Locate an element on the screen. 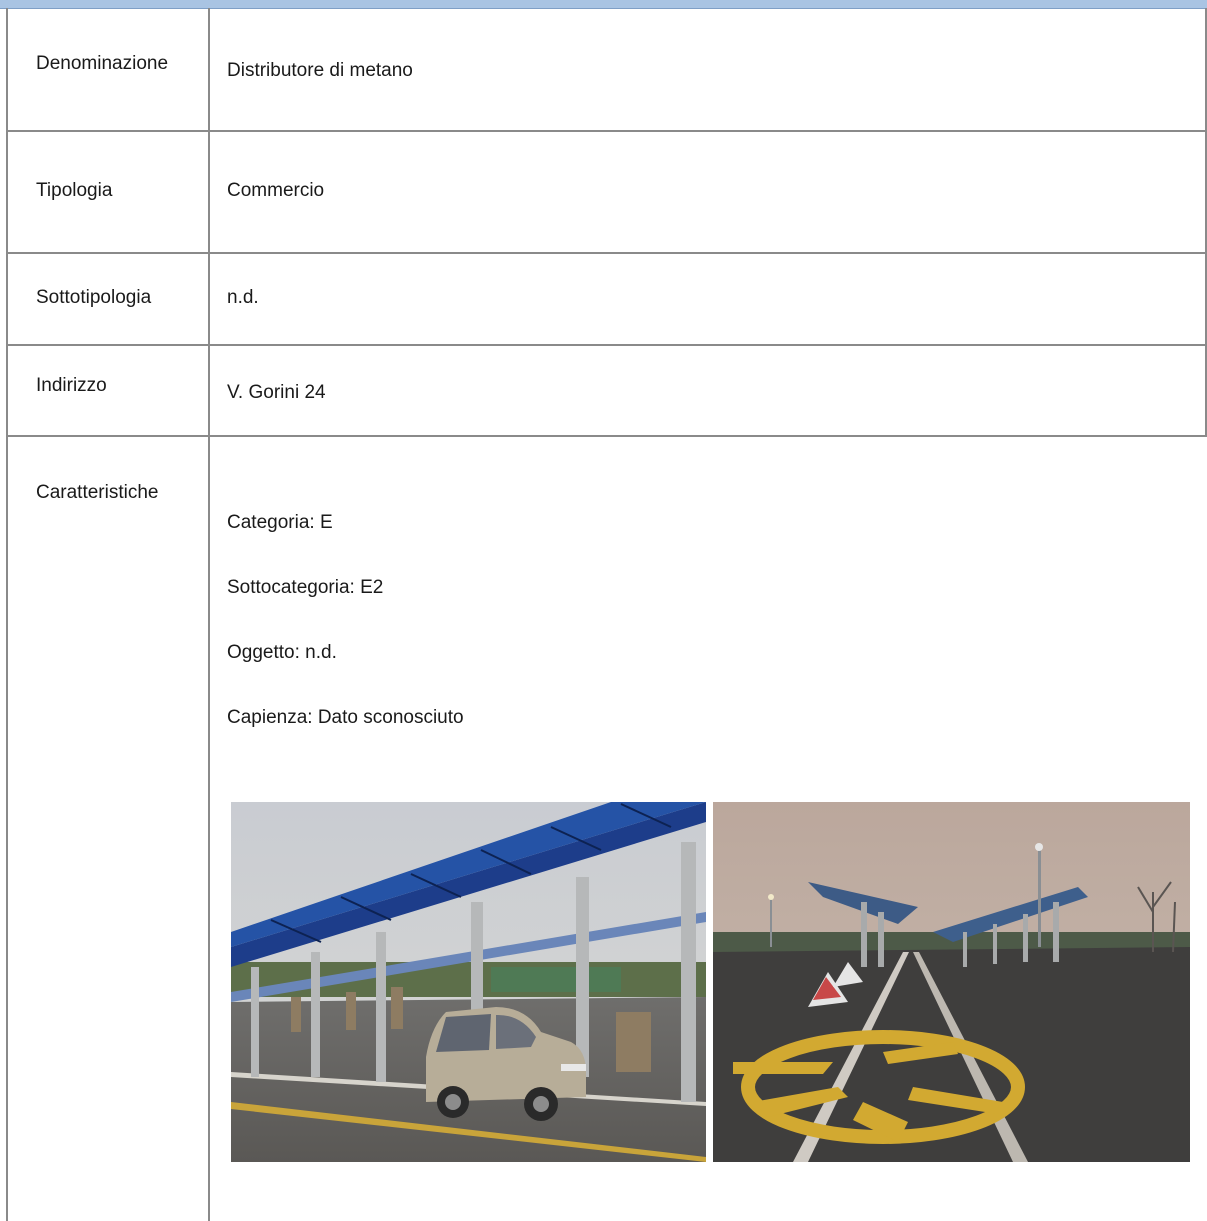 The image size is (1207, 1221). table-column-divider is located at coordinates (209, 614).